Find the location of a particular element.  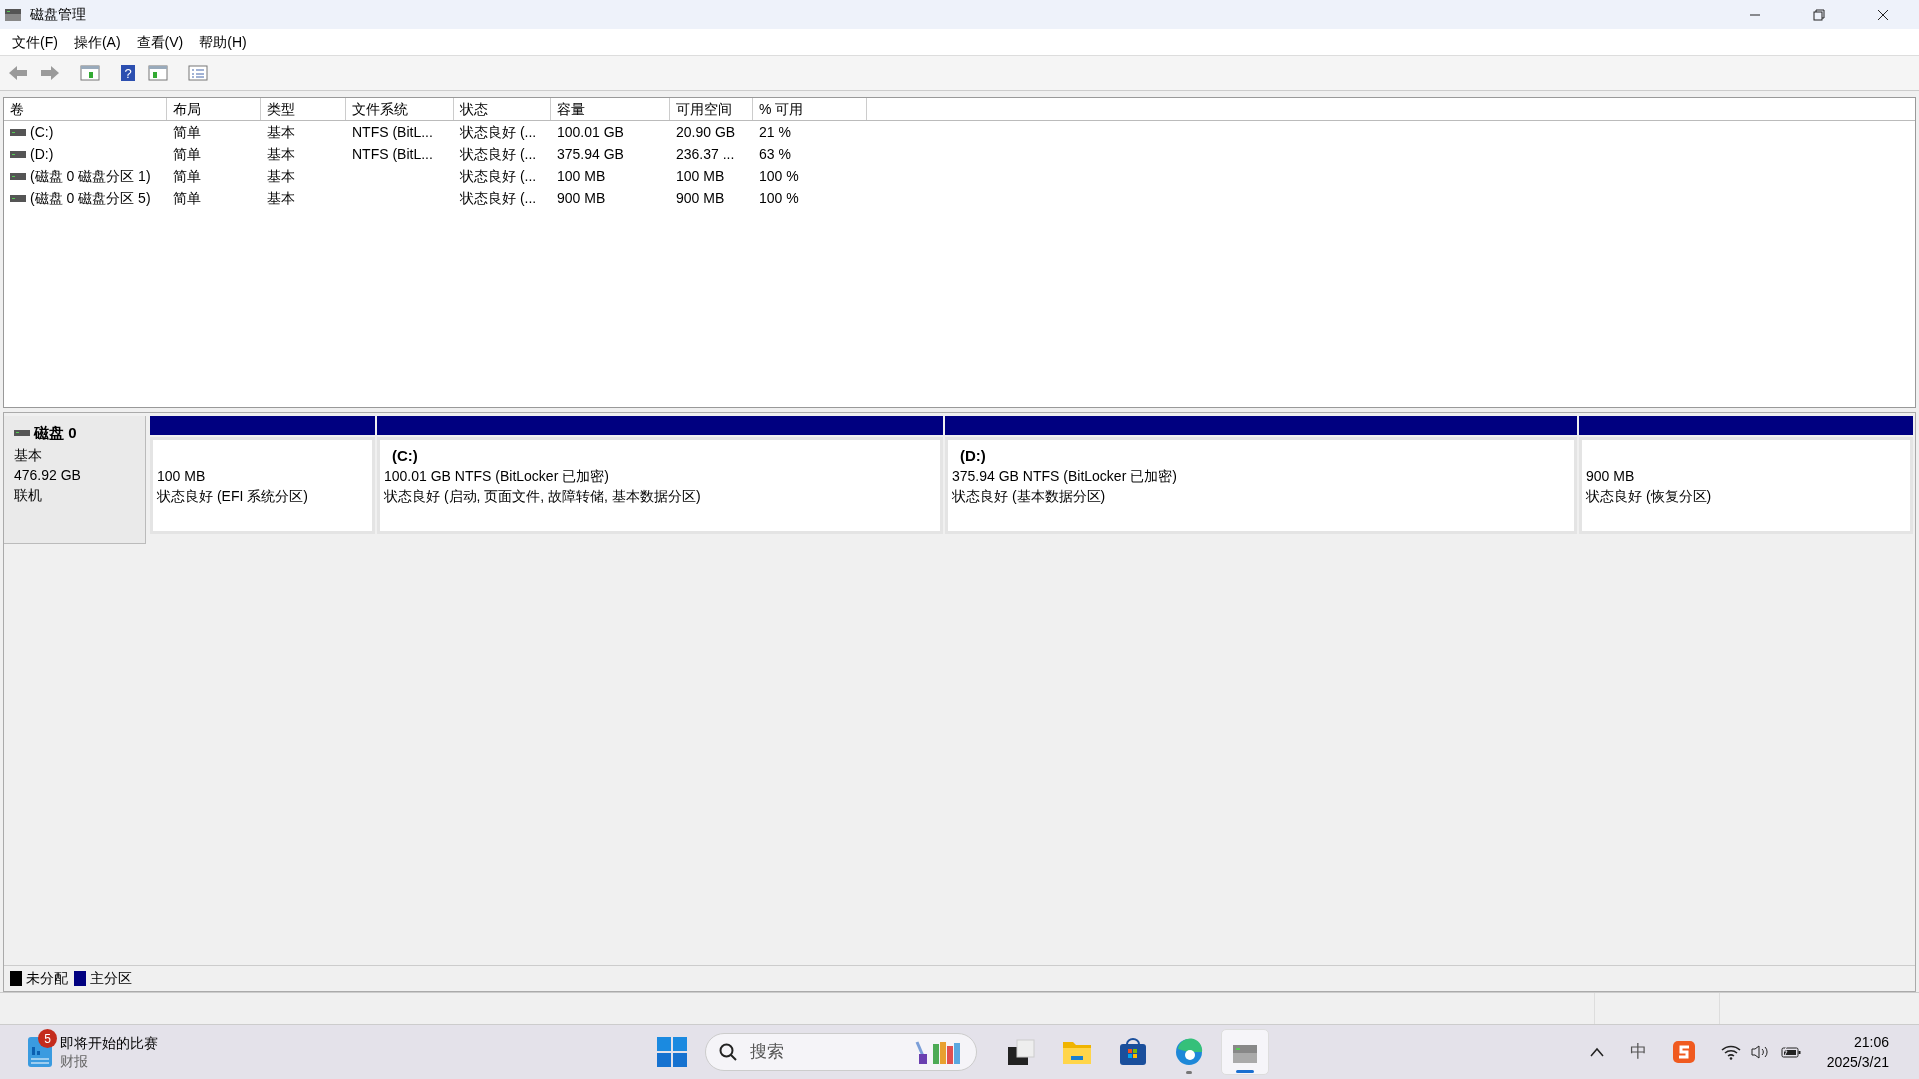

menu-item: 操作(A) is located at coordinates (97, 42).